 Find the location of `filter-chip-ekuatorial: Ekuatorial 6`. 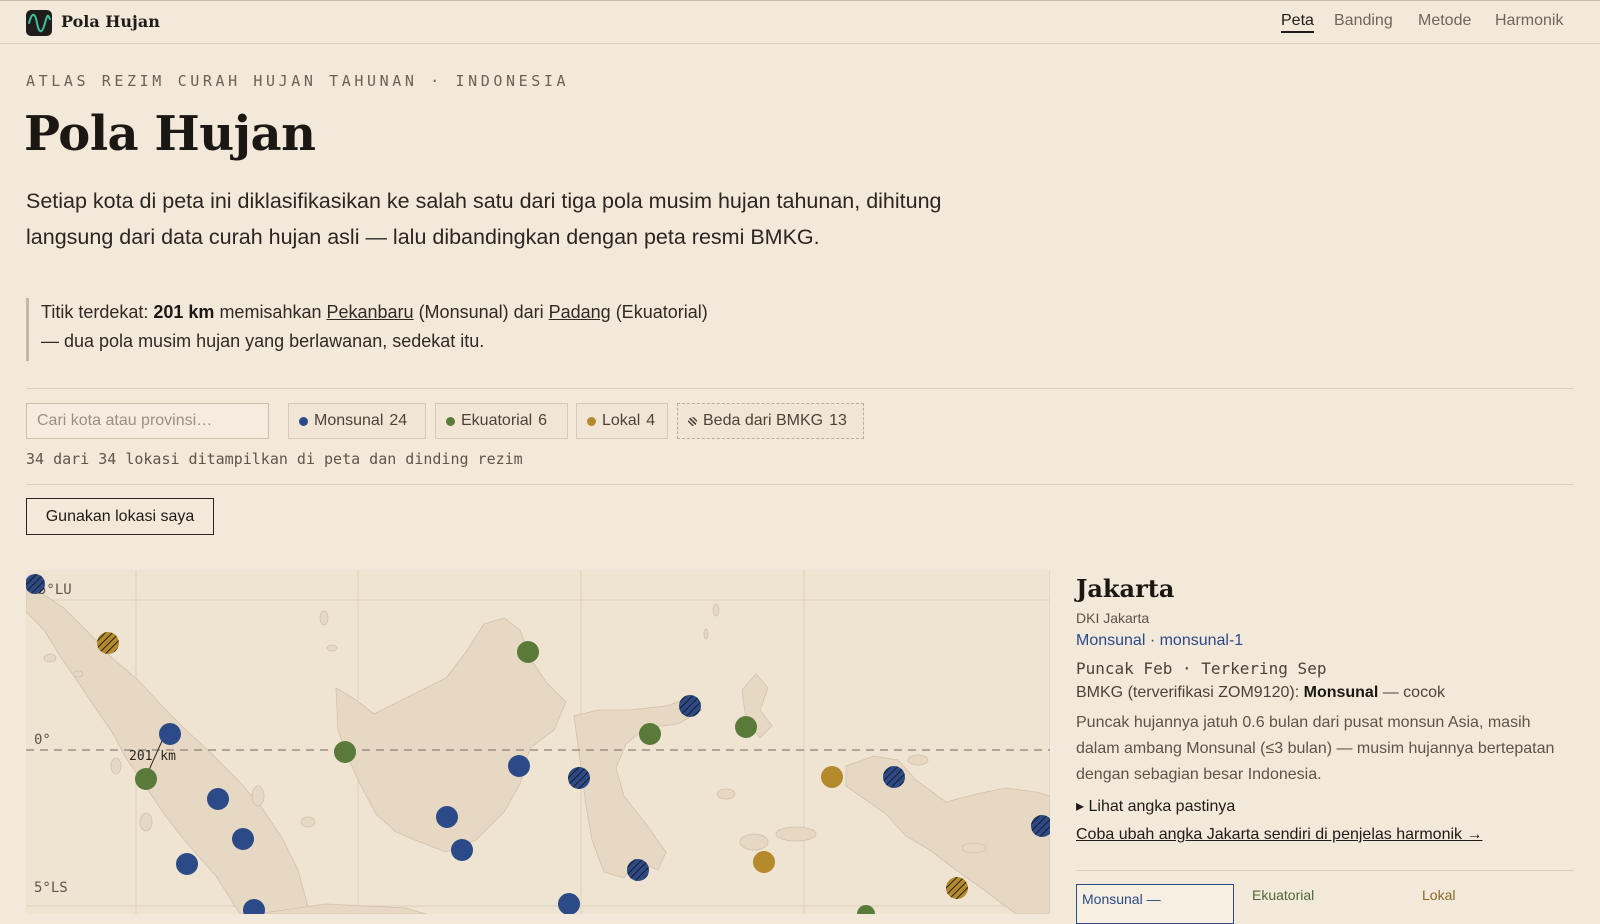

filter-chip-ekuatorial: Ekuatorial 6 is located at coordinates (501, 421).